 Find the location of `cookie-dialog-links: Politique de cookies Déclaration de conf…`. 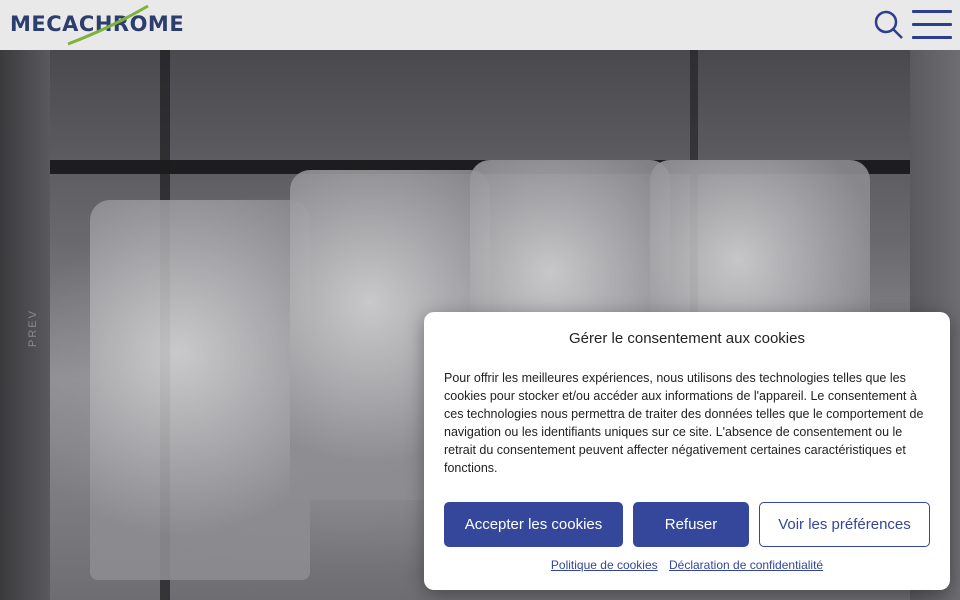

cookie-dialog-links: Politique de cookies Déclaration de conf… is located at coordinates (687, 565).